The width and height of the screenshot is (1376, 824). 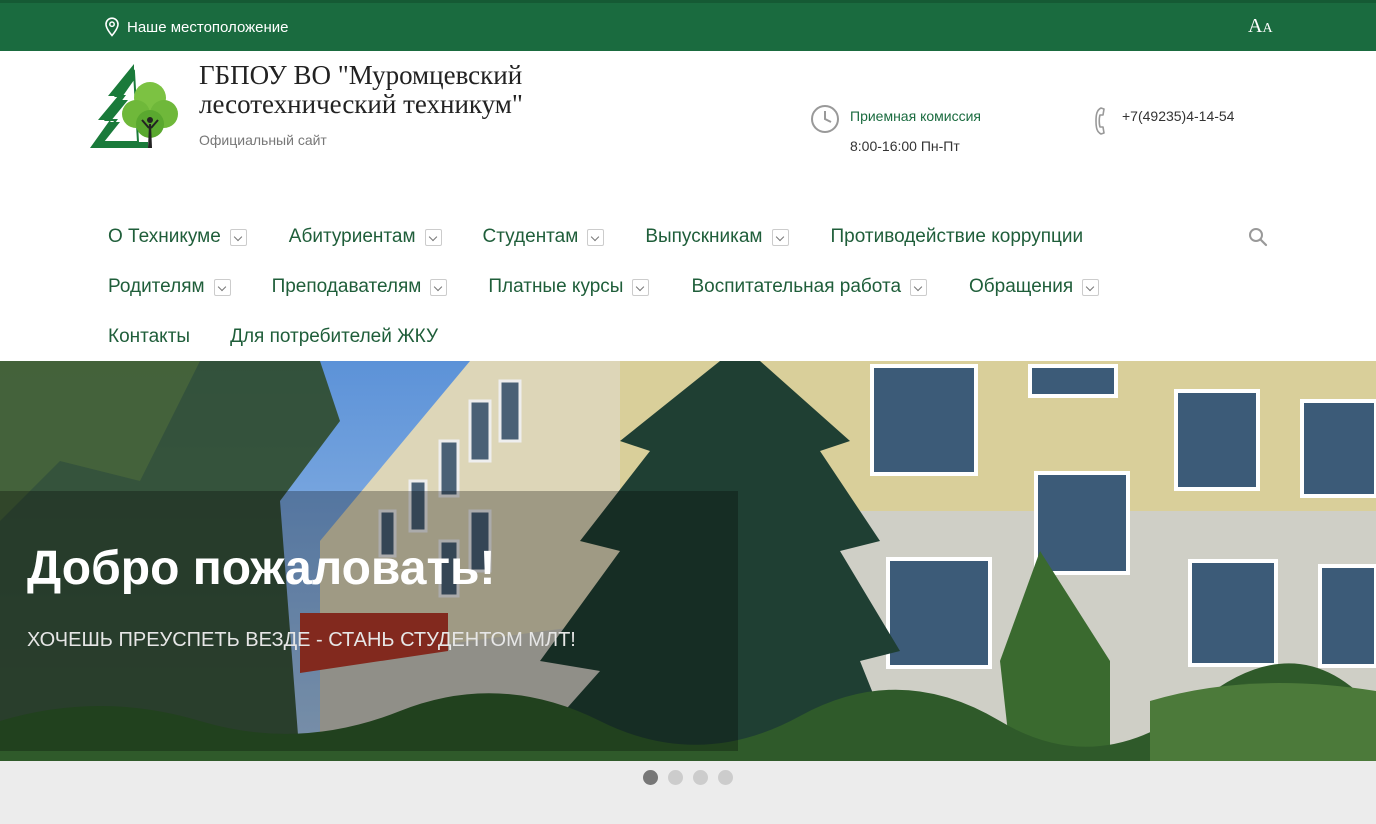 I want to click on nav-item-paid-courses: Платные курсы, so click(x=569, y=287).